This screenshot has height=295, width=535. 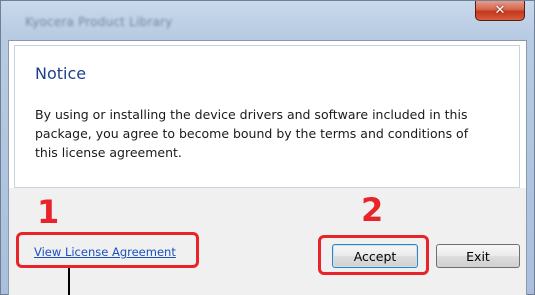 What do you see at coordinates (61, 73) in the screenshot?
I see `notice-title: Notice` at bounding box center [61, 73].